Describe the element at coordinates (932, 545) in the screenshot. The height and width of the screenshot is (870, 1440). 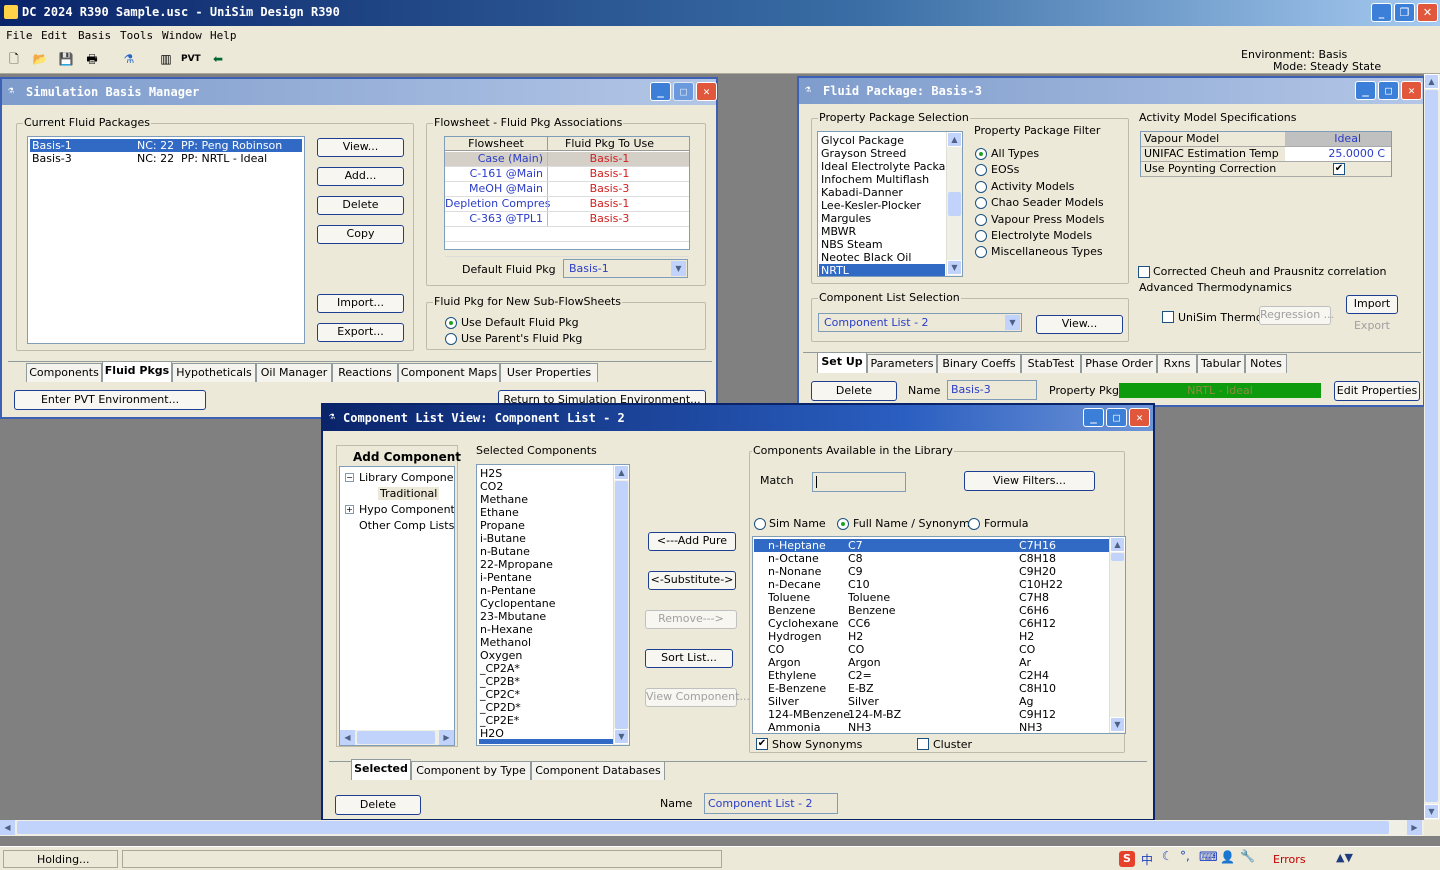
I see `library-component-row: n-Heptane C7 C7H16` at that location.